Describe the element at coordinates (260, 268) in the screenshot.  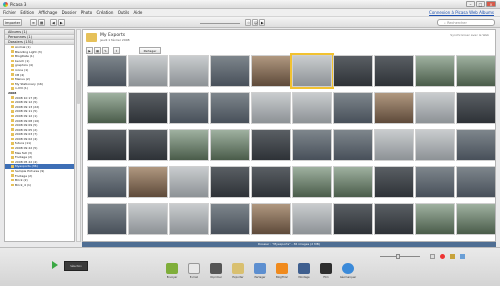
I see `share-action-icon` at that location.